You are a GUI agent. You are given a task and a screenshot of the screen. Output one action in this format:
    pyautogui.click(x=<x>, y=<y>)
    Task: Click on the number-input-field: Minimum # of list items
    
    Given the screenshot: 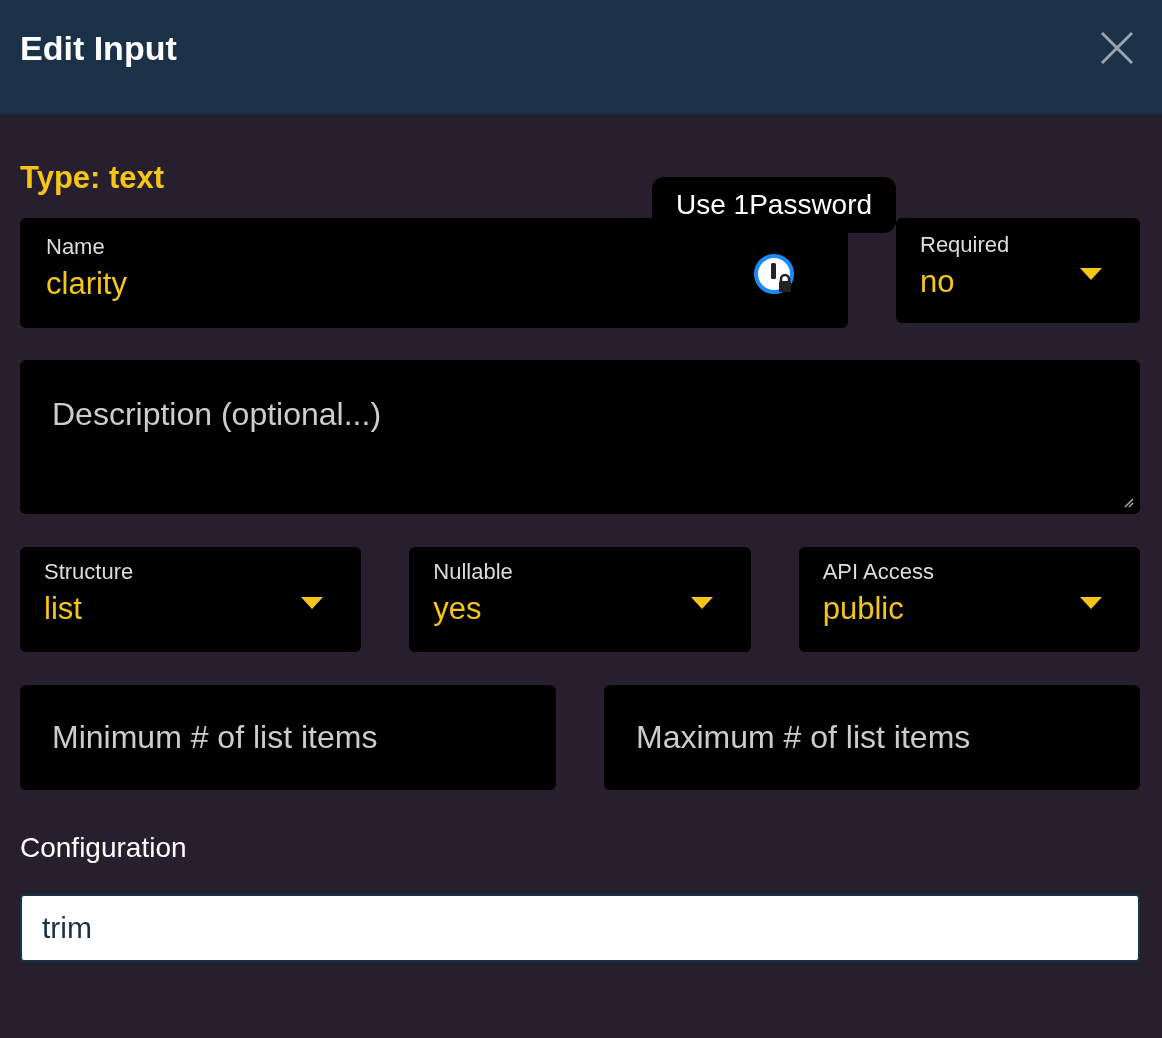 What is the action you would take?
    pyautogui.click(x=288, y=737)
    